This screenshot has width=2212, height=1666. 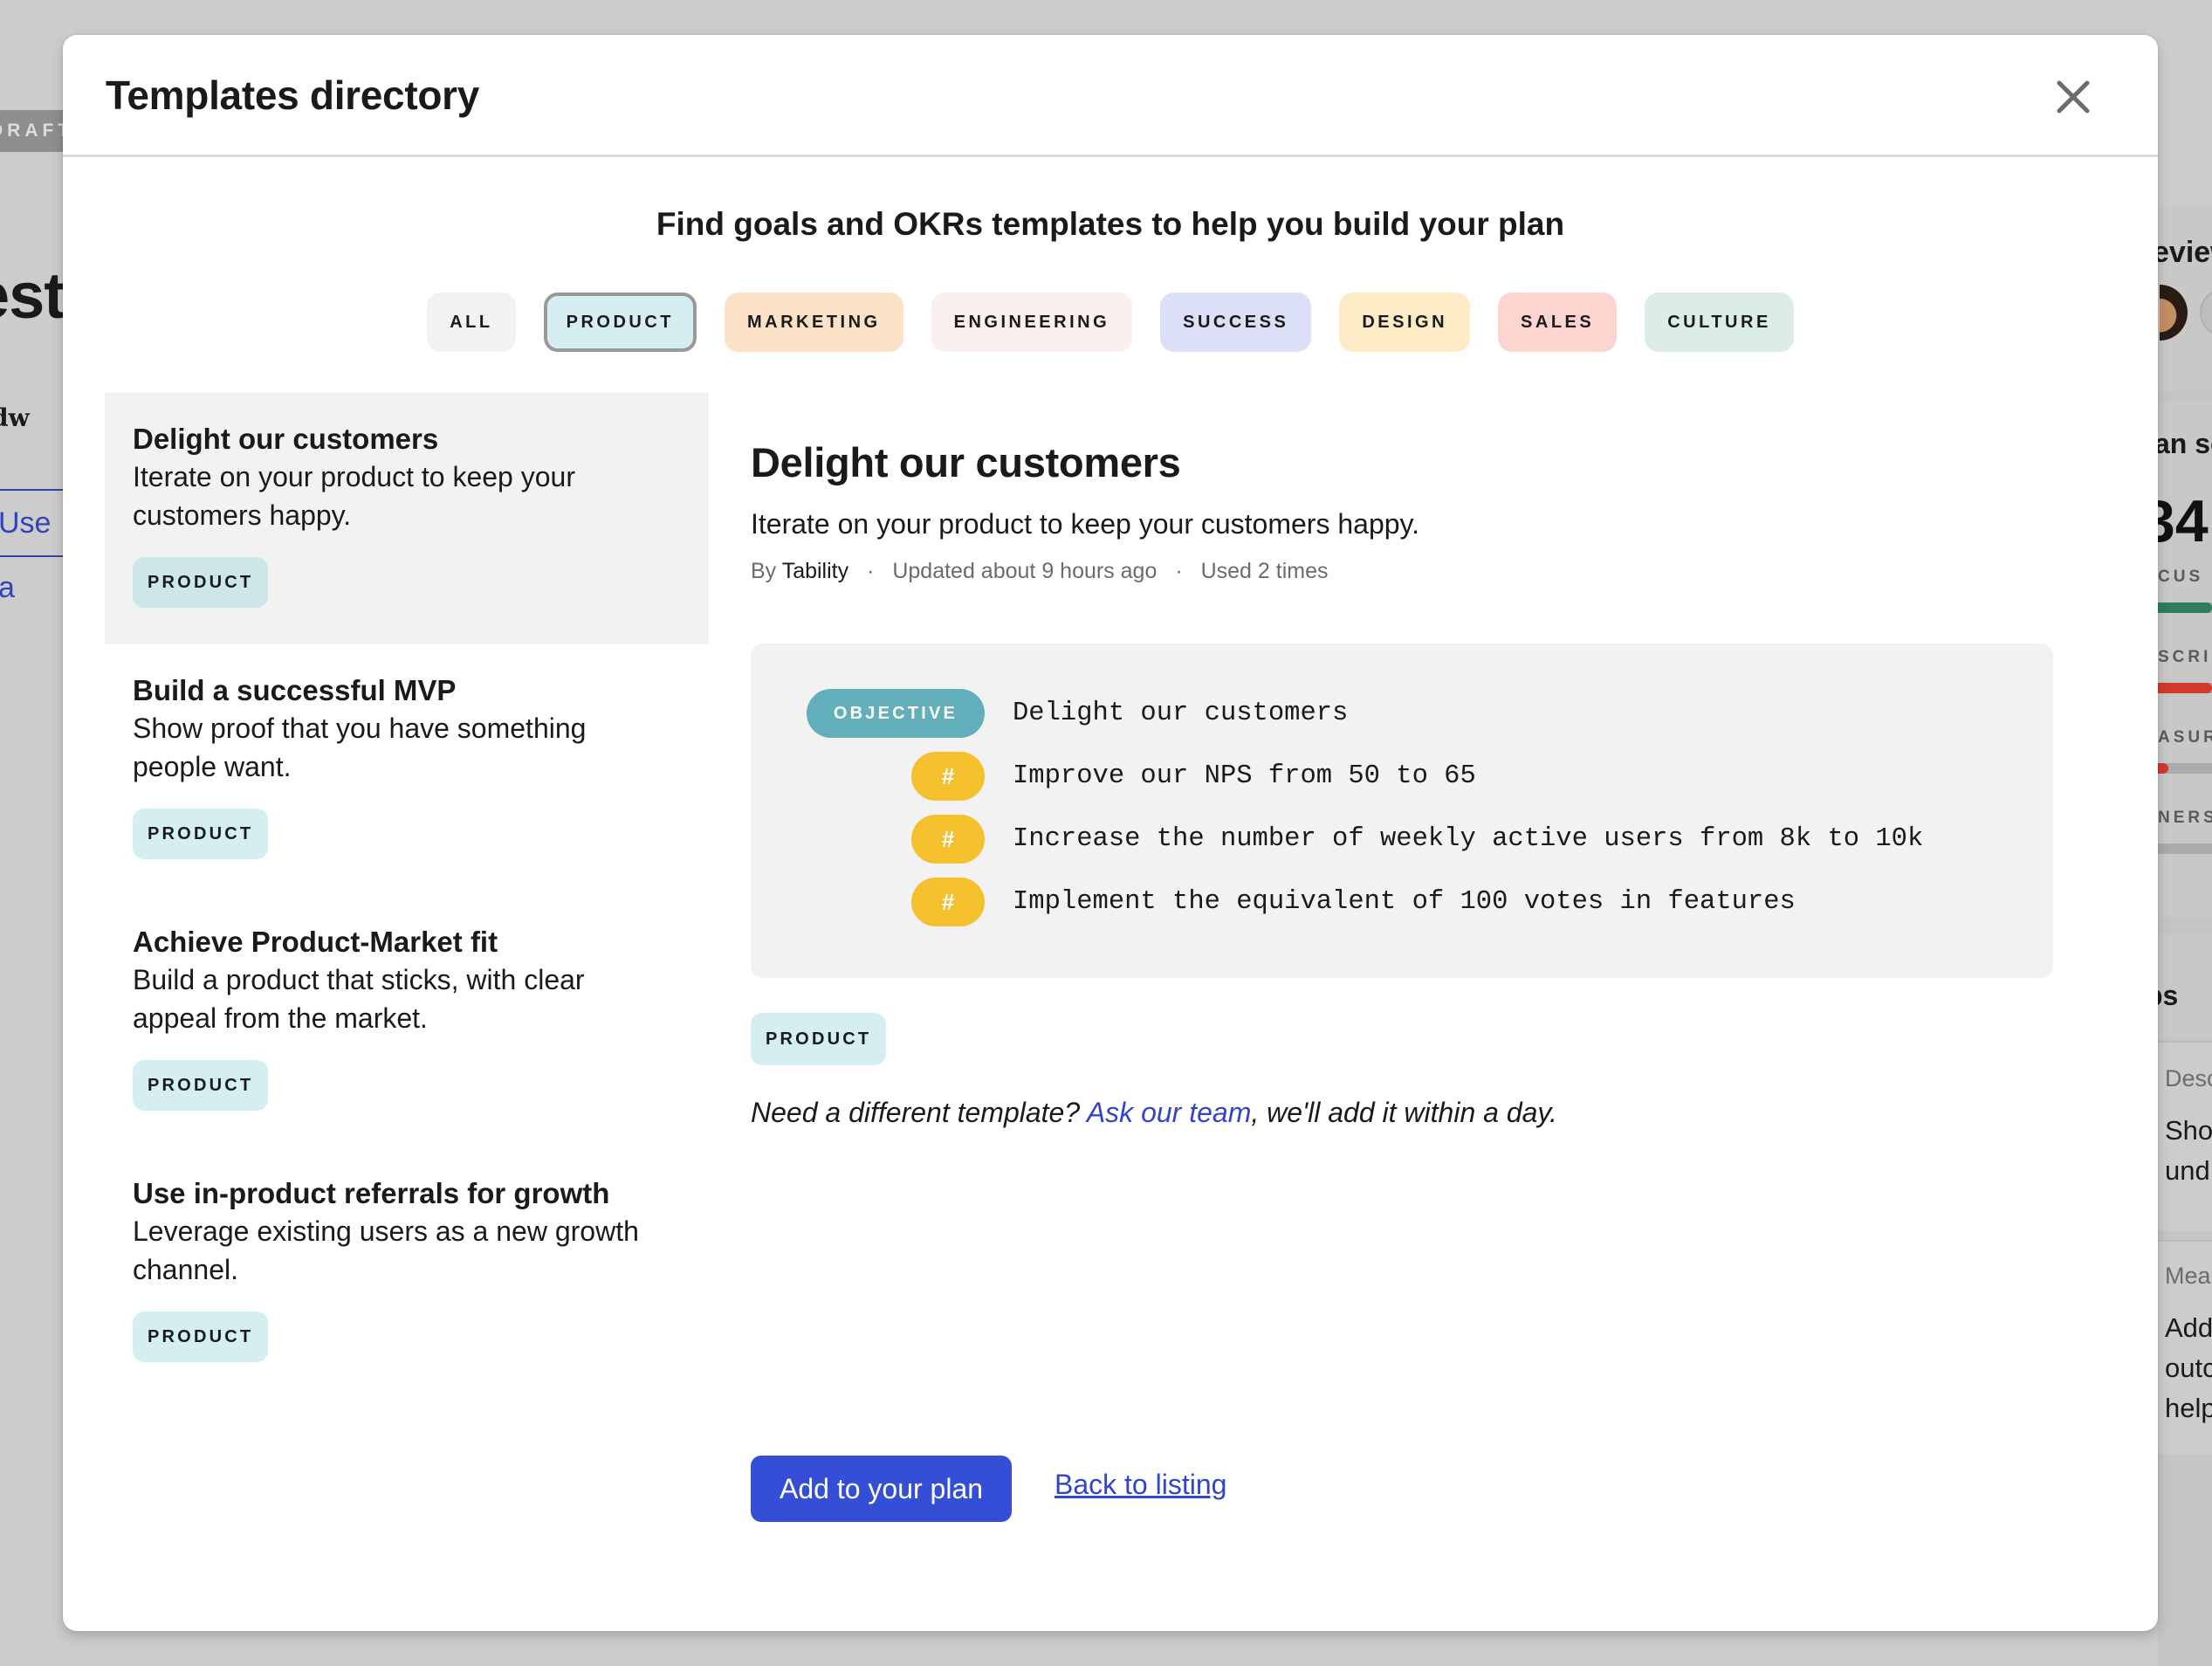 What do you see at coordinates (2185, 1136) in the screenshot?
I see `tip-card: Desc Sho und` at bounding box center [2185, 1136].